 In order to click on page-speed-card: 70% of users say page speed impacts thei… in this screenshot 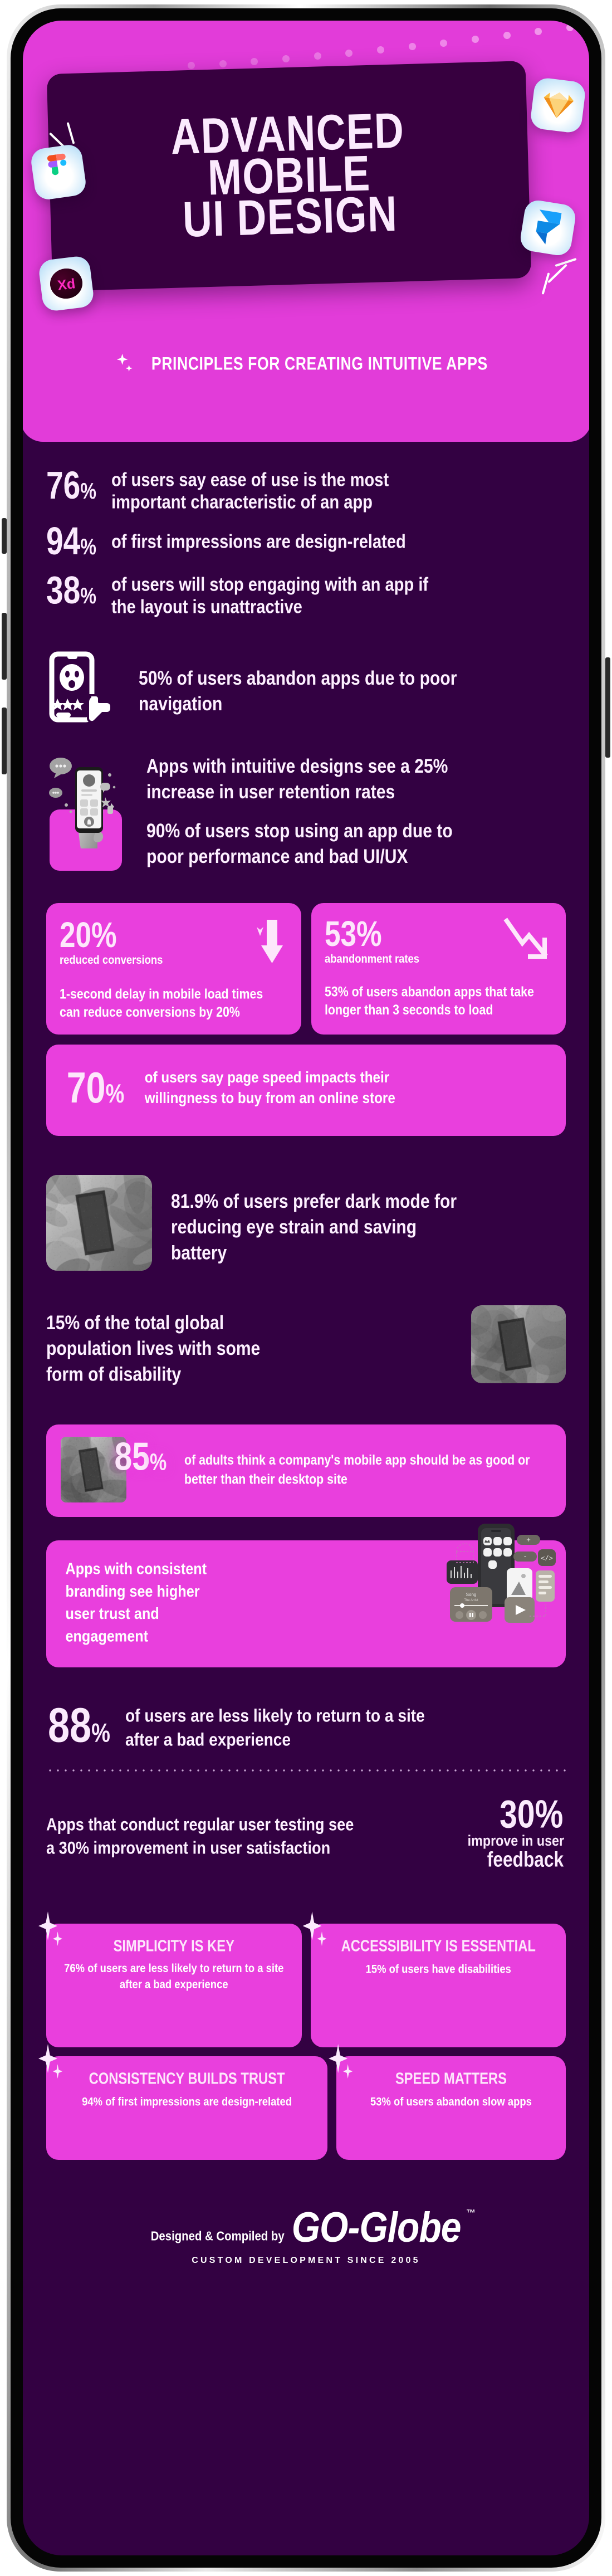, I will do `click(306, 1090)`.